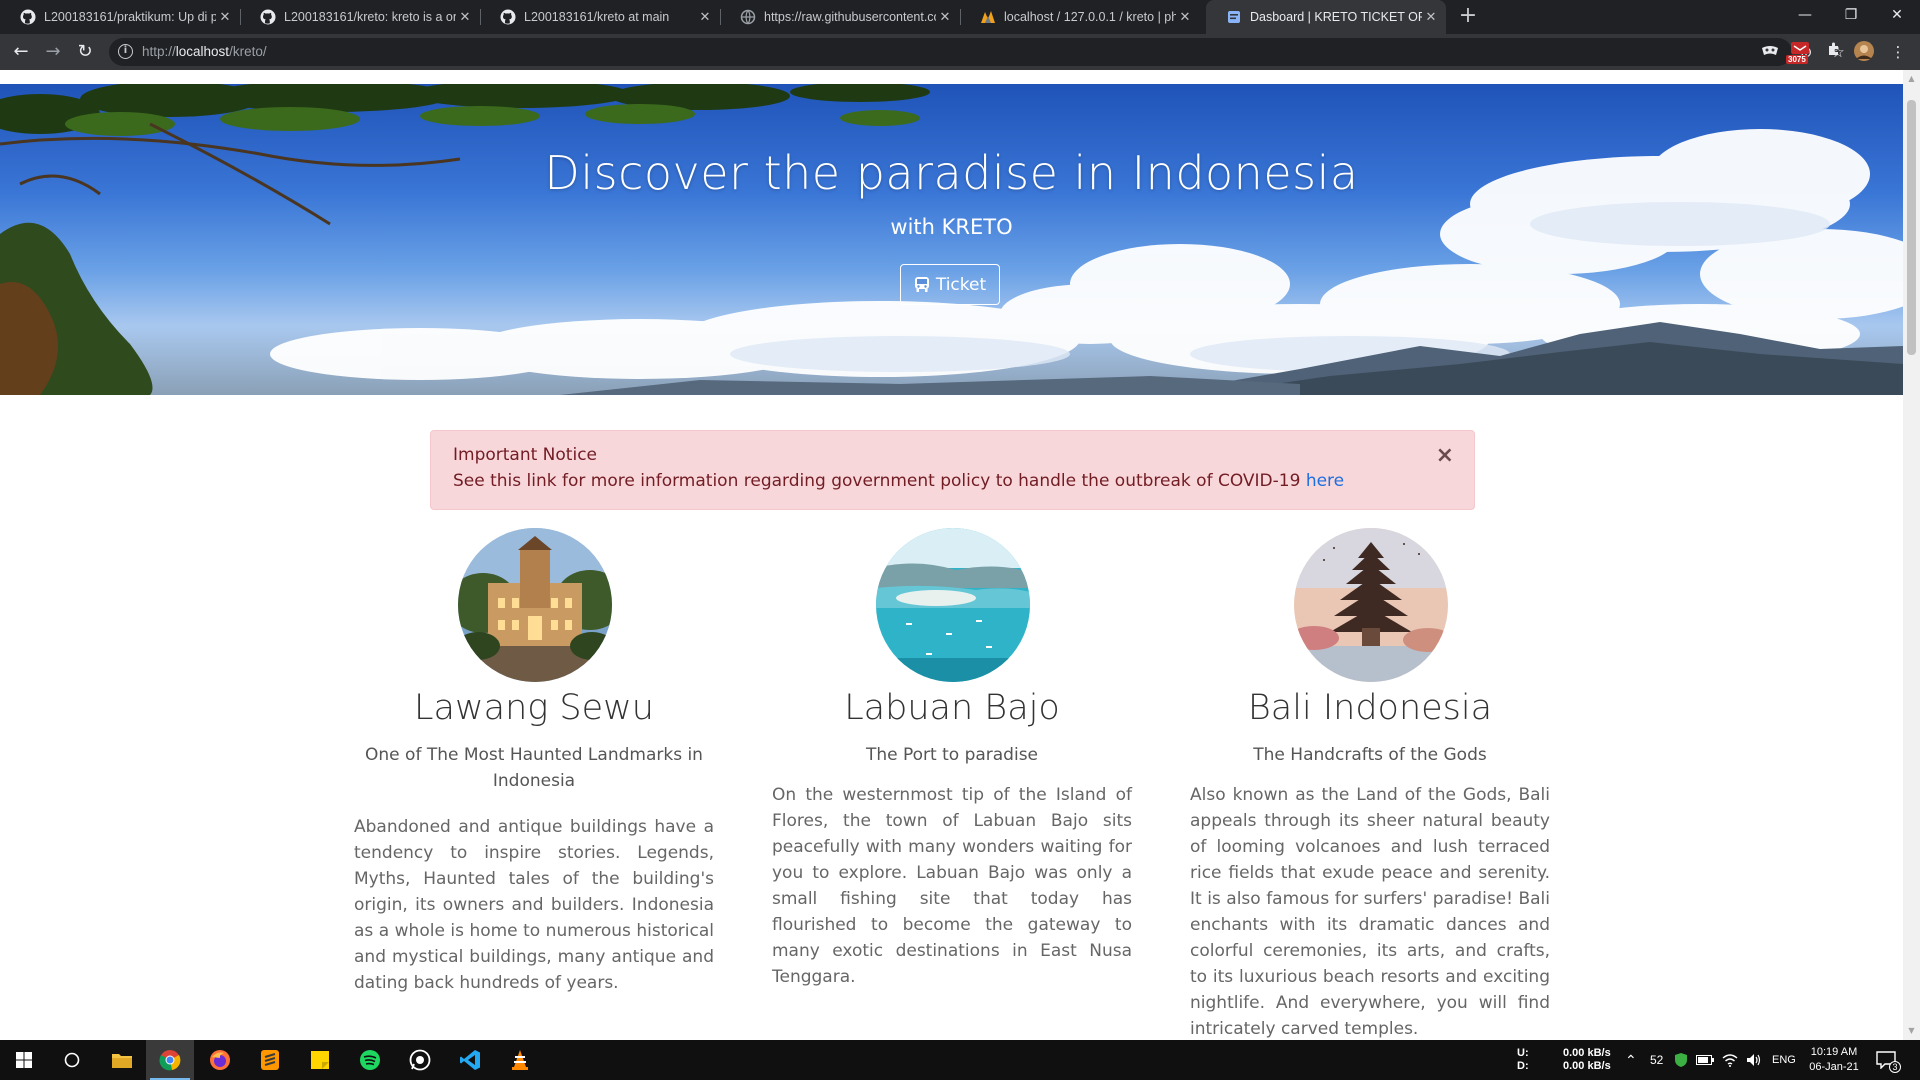  I want to click on network-up-label: U:, so click(1523, 1053).